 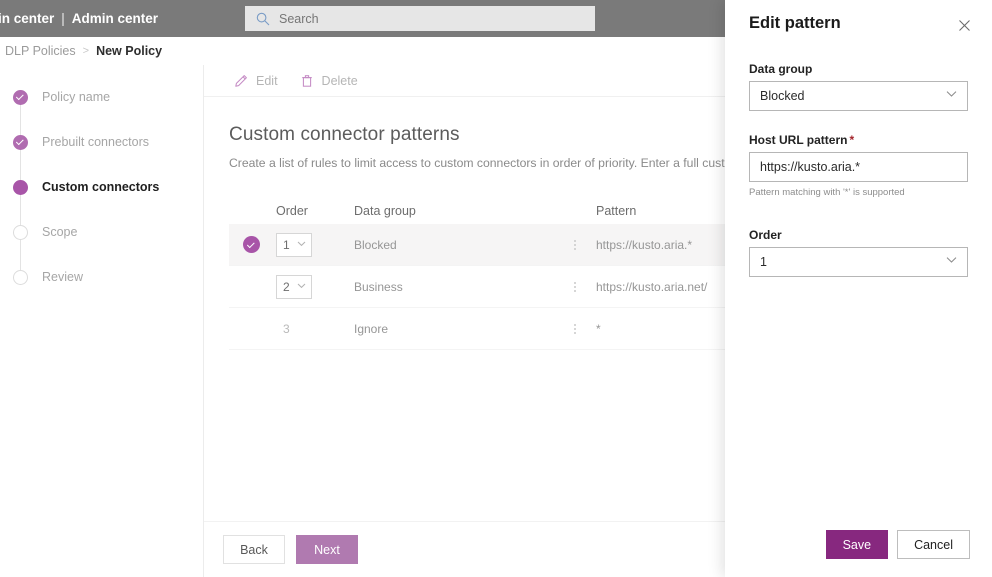 What do you see at coordinates (294, 286) in the screenshot?
I see `order-dropdown: 2` at bounding box center [294, 286].